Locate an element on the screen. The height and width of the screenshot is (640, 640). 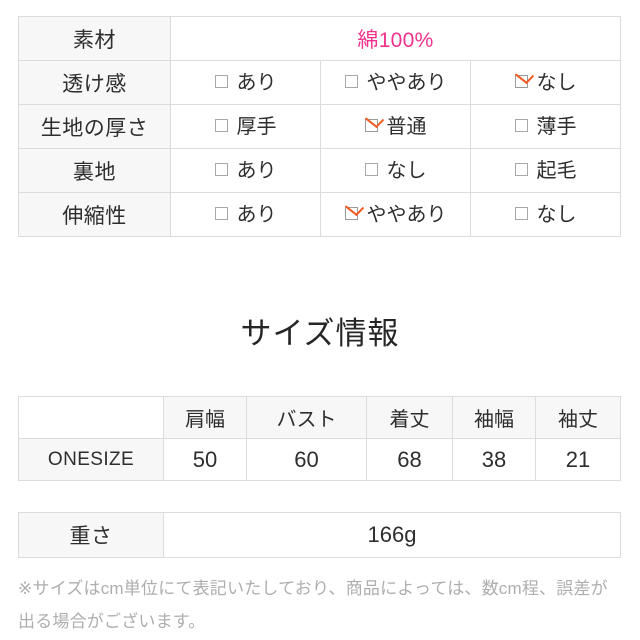
option-cell: 厚手 is located at coordinates (245, 126).